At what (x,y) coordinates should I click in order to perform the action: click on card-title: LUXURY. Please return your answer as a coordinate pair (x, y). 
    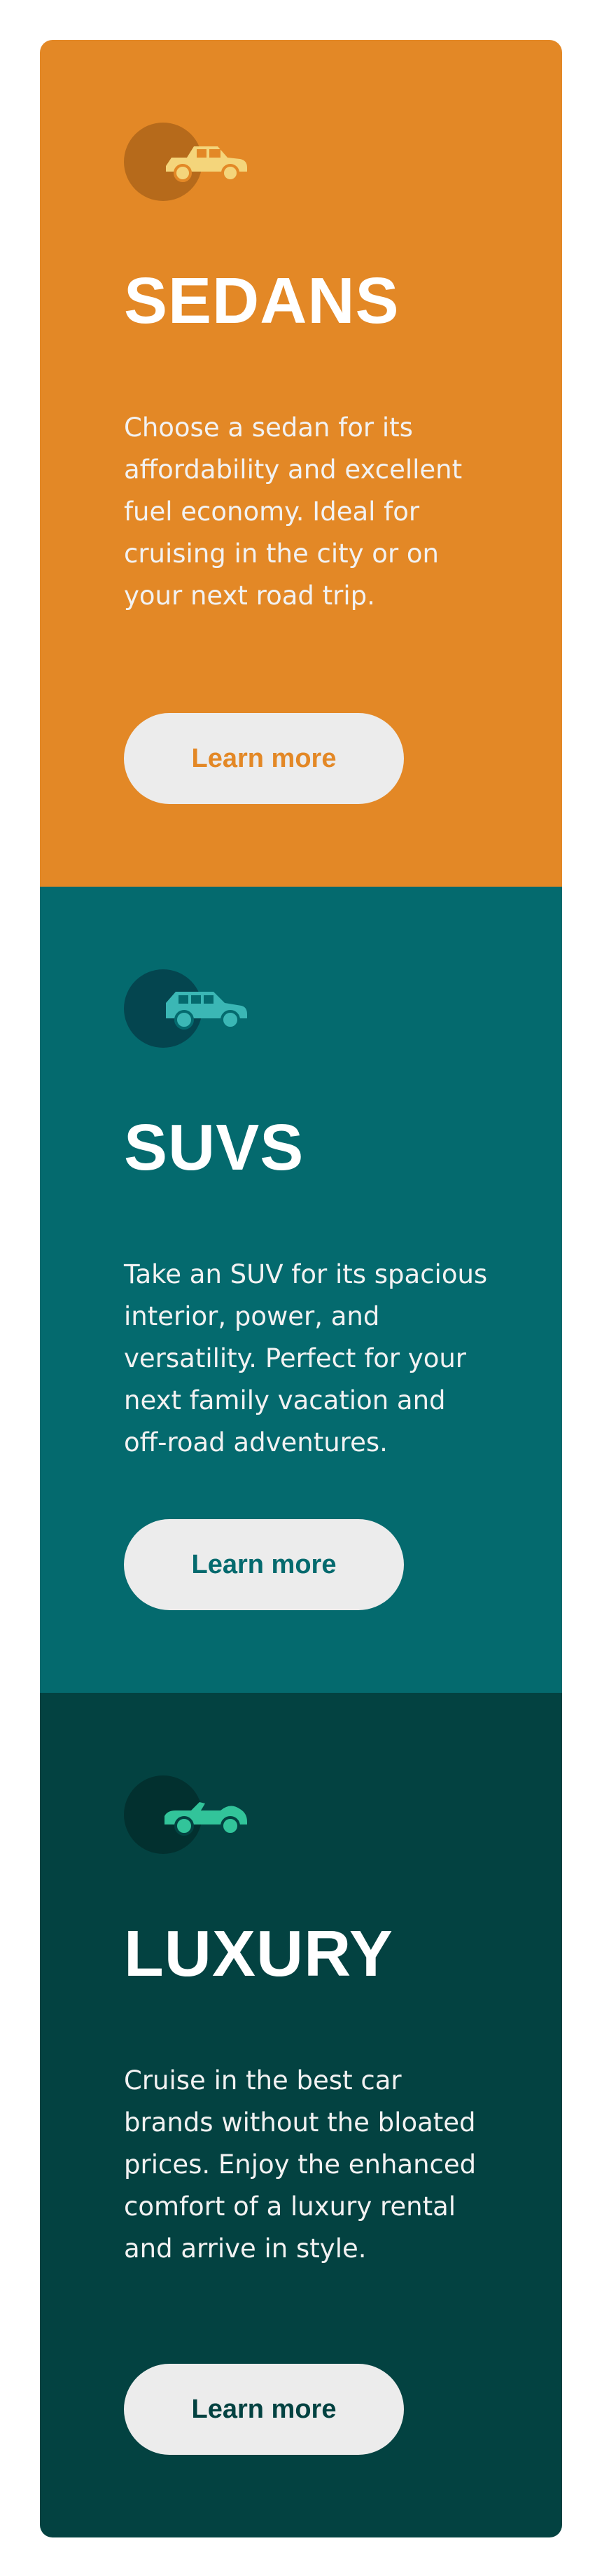
    Looking at the image, I should click on (258, 1954).